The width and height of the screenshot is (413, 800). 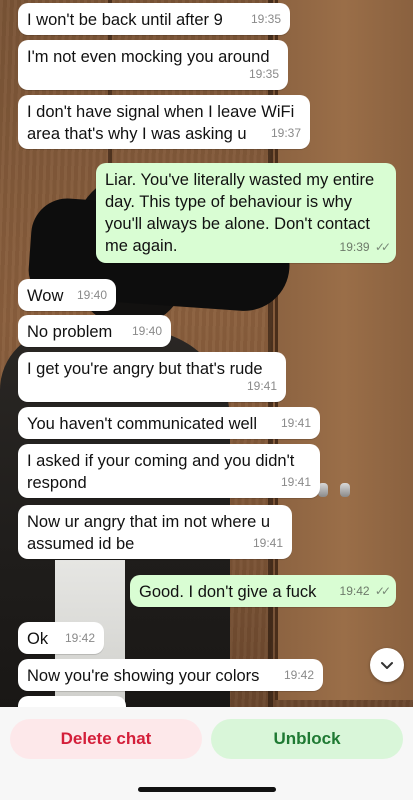 I want to click on scroll-to-bottom-button, so click(x=387, y=665).